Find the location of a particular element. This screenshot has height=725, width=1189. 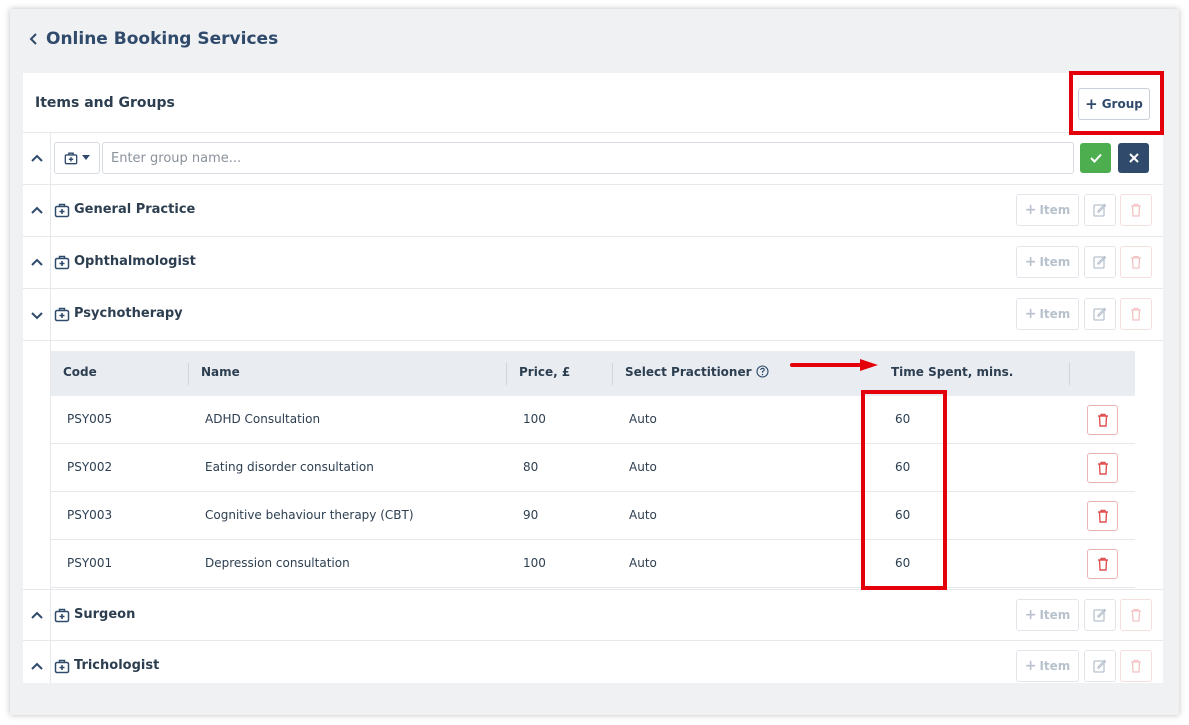

group-name-input is located at coordinates (588, 158).